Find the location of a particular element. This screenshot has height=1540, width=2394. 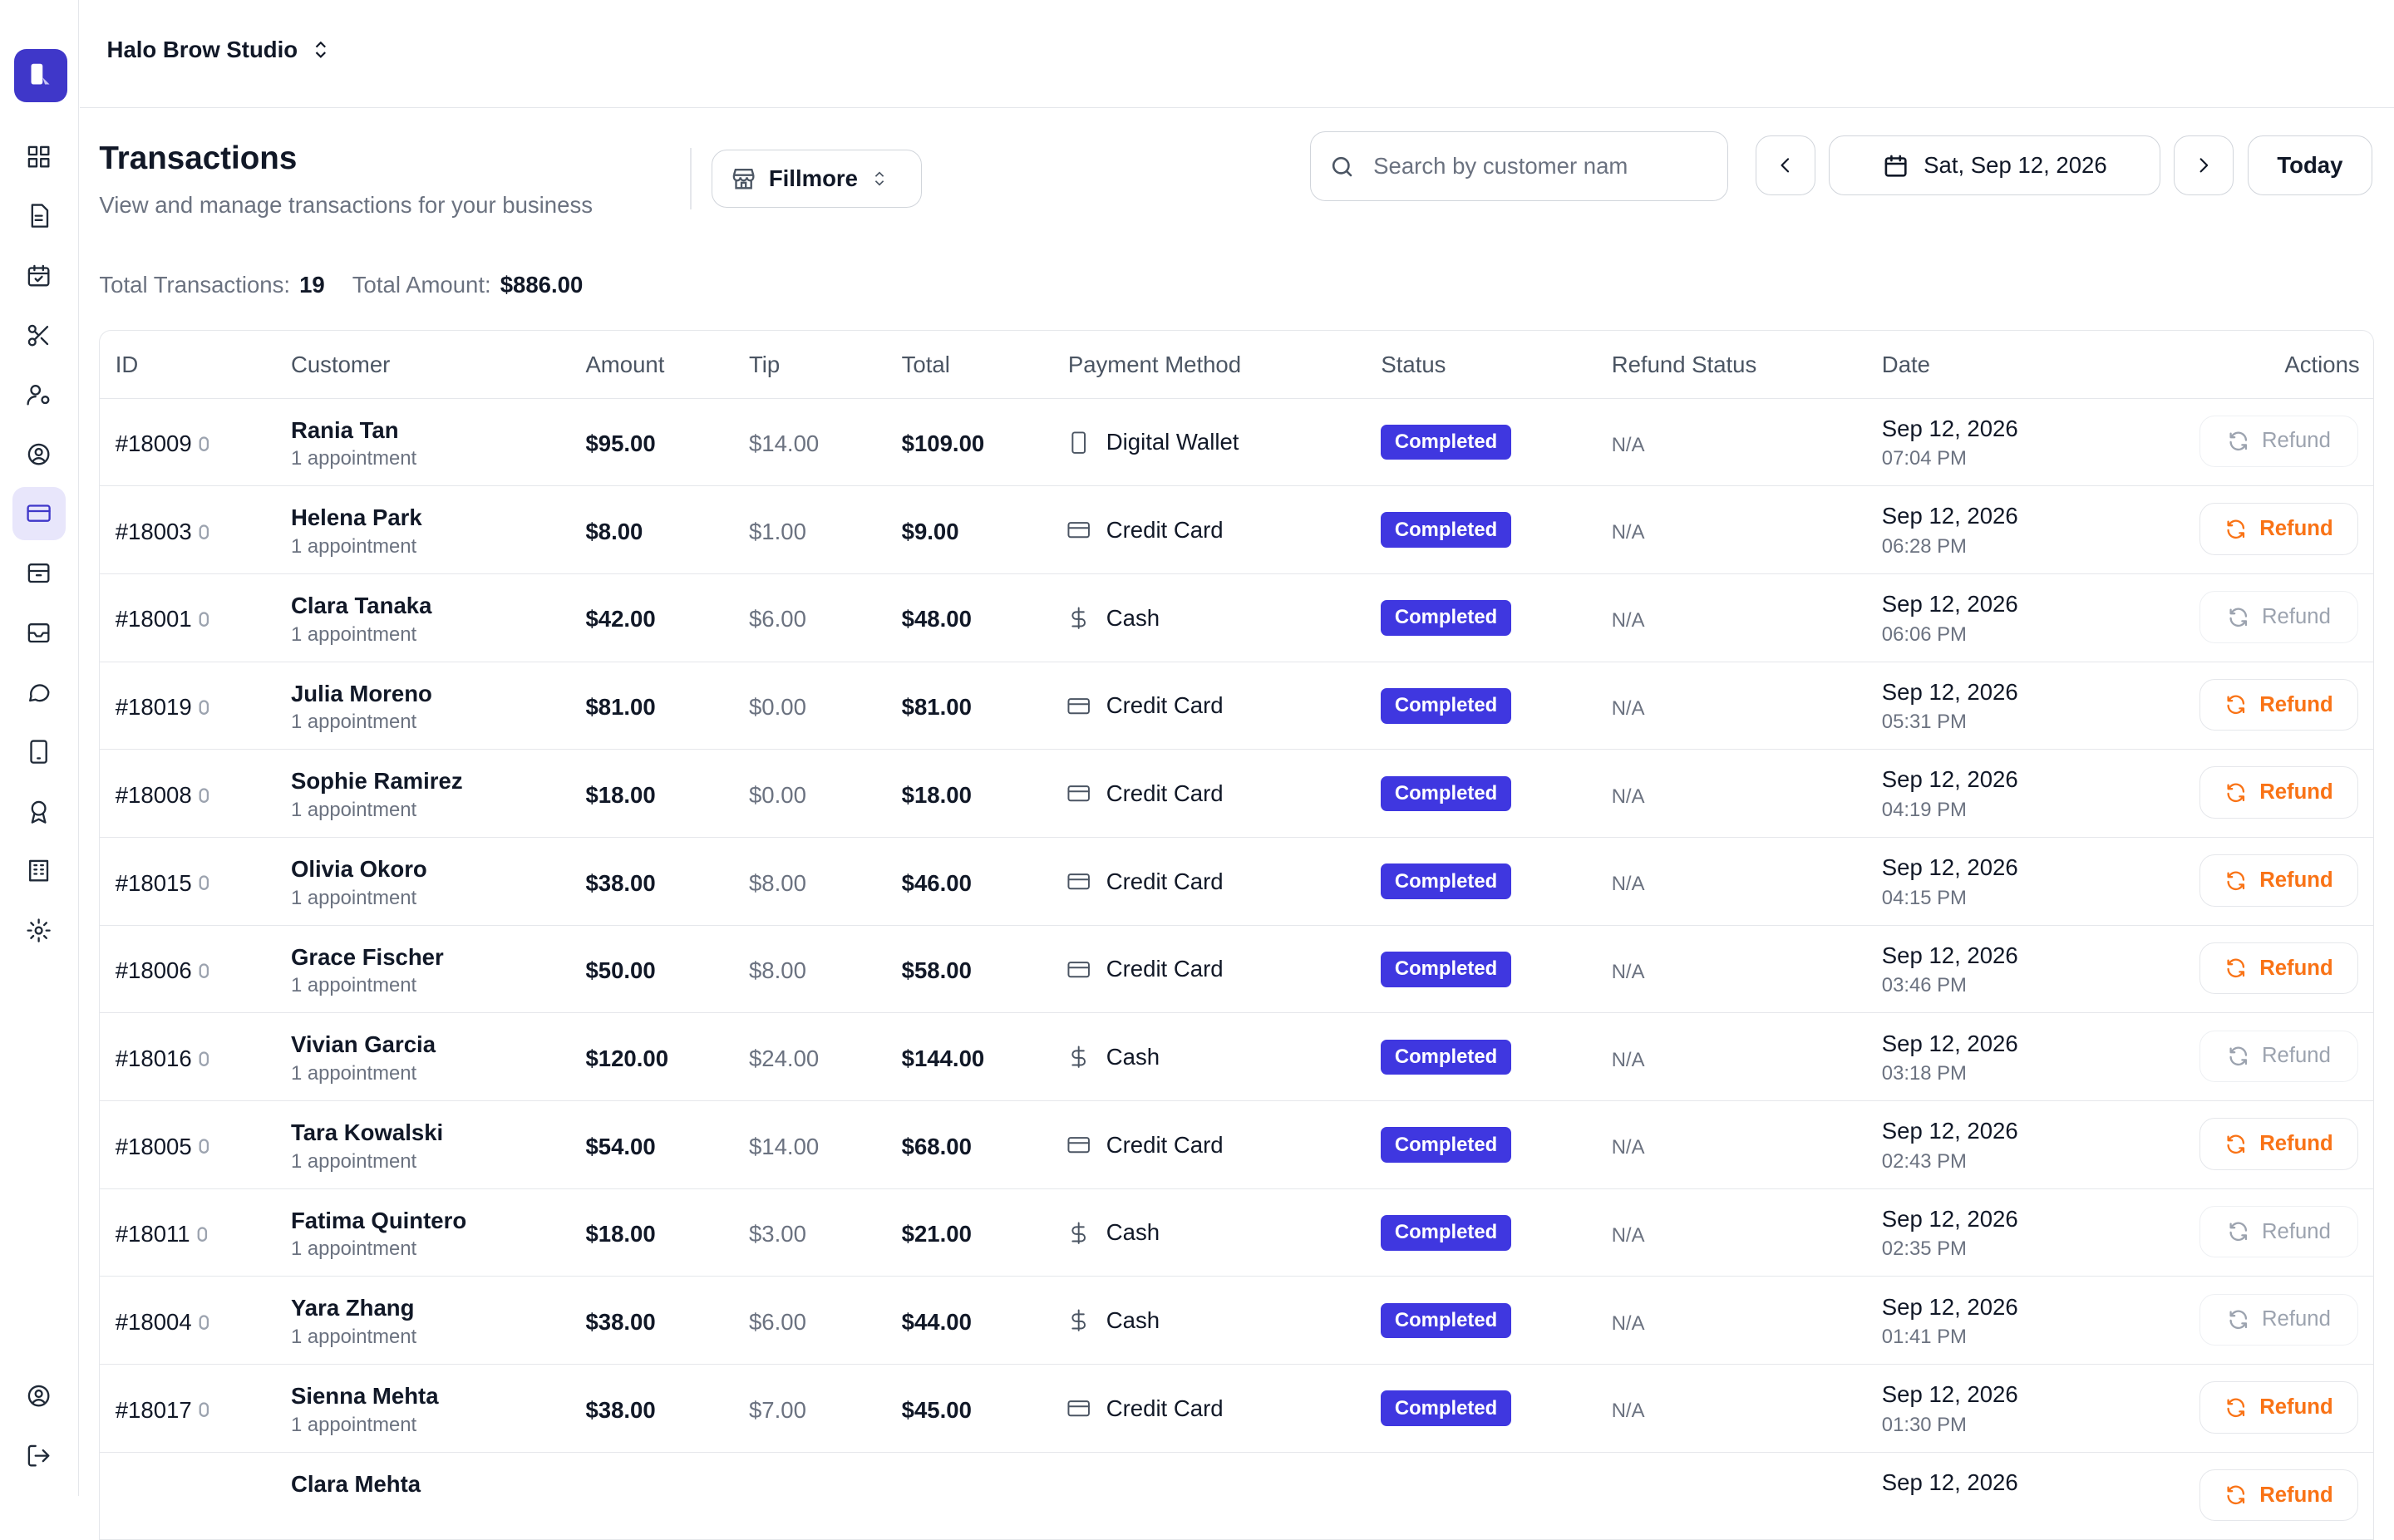

payment-method: Cash is located at coordinates (1113, 618).